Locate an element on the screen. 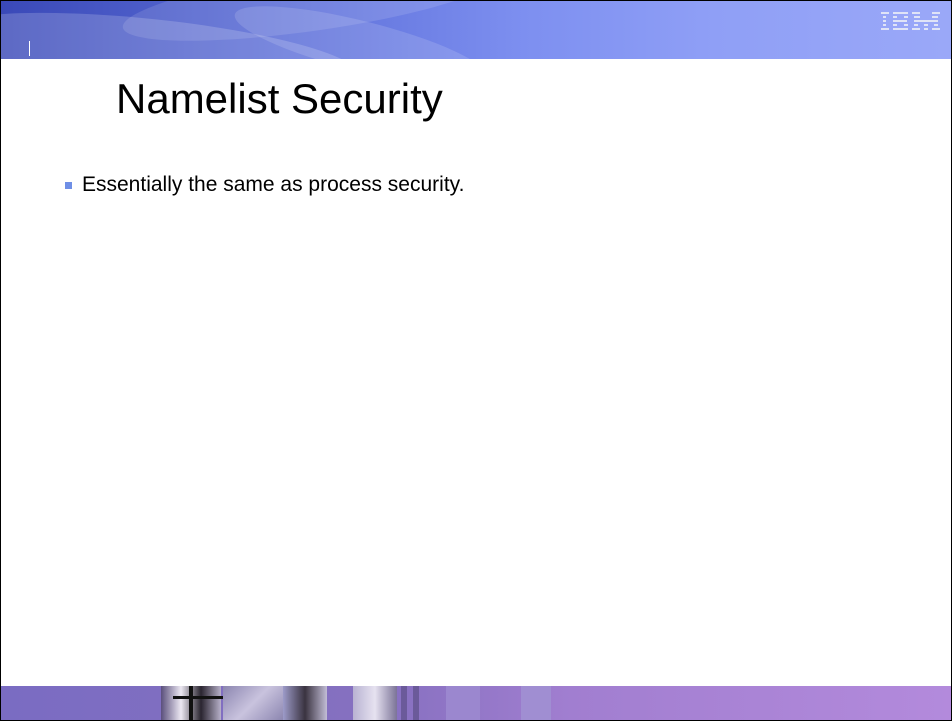 The height and width of the screenshot is (721, 952). header-band is located at coordinates (476, 30).